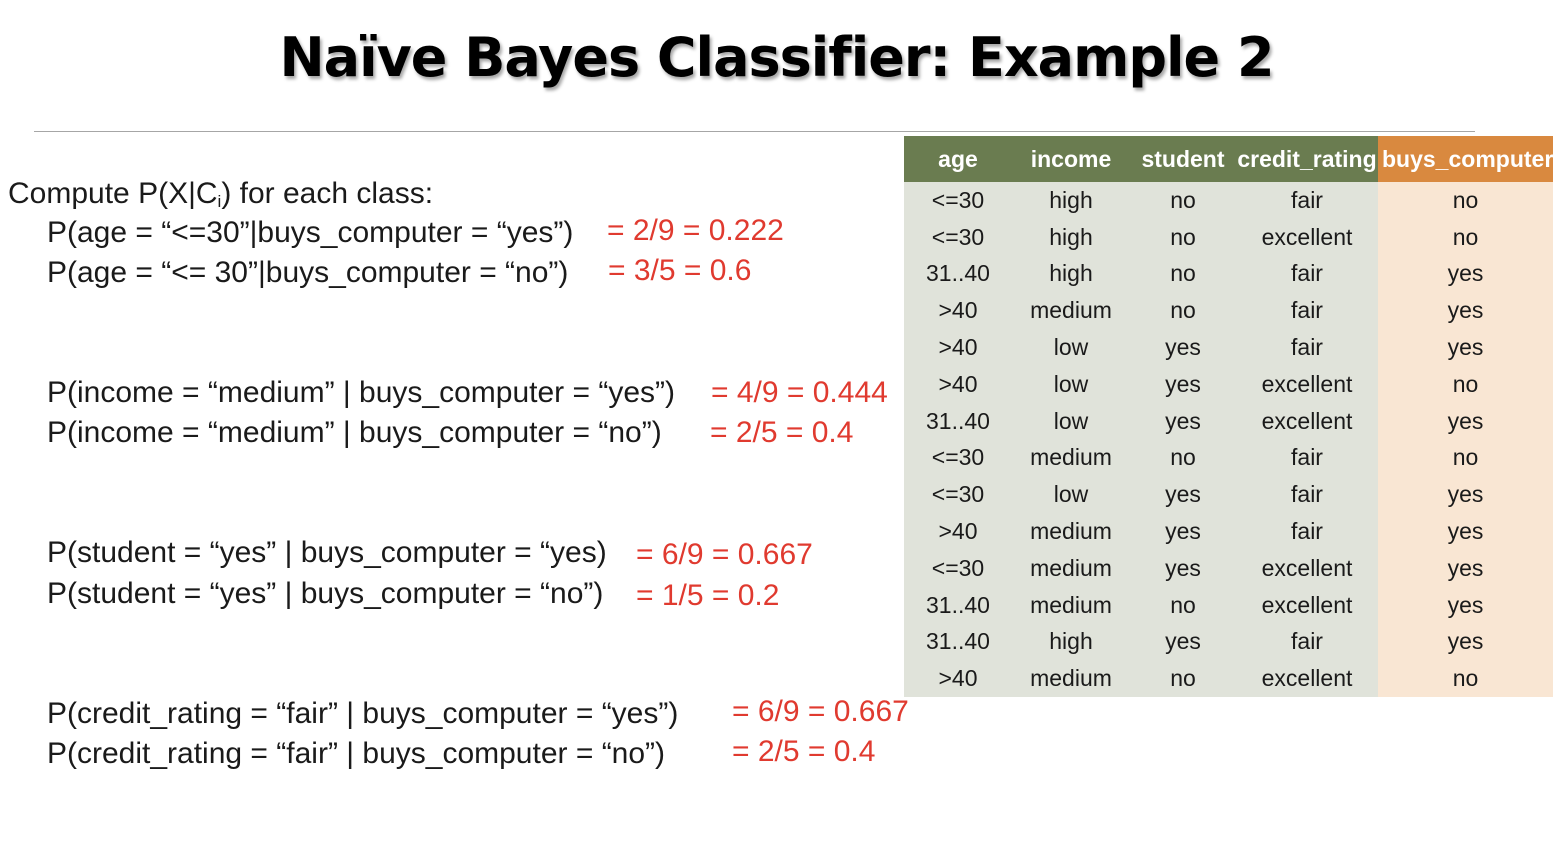 The height and width of the screenshot is (851, 1553). What do you see at coordinates (958, 159) in the screenshot?
I see `header-age: age` at bounding box center [958, 159].